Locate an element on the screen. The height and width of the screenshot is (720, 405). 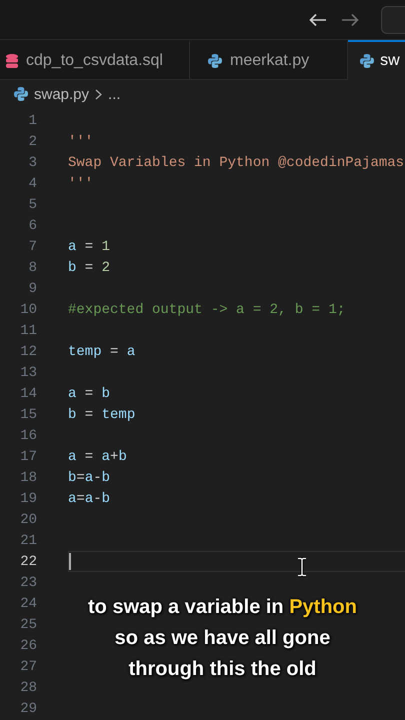
line-number: 9 is located at coordinates (32, 288).